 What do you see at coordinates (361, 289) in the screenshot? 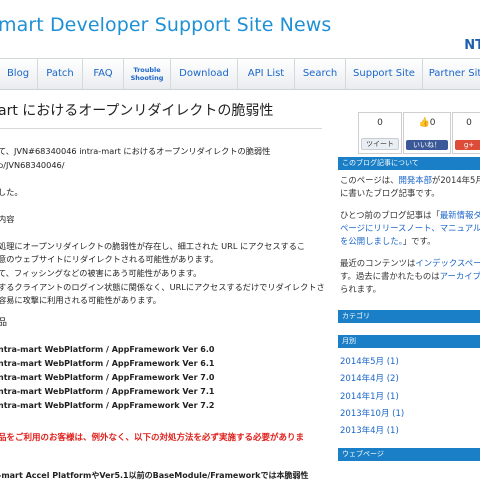
I see `recent-line: られます。` at bounding box center [361, 289].